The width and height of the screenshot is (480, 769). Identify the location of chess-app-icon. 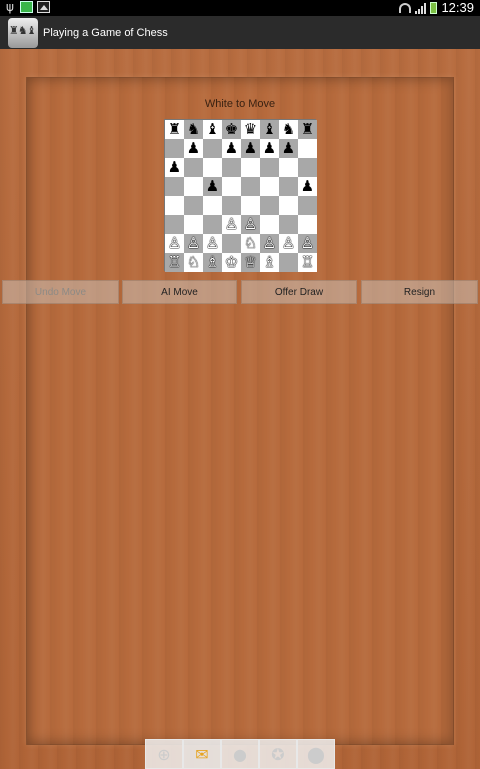
(23, 32).